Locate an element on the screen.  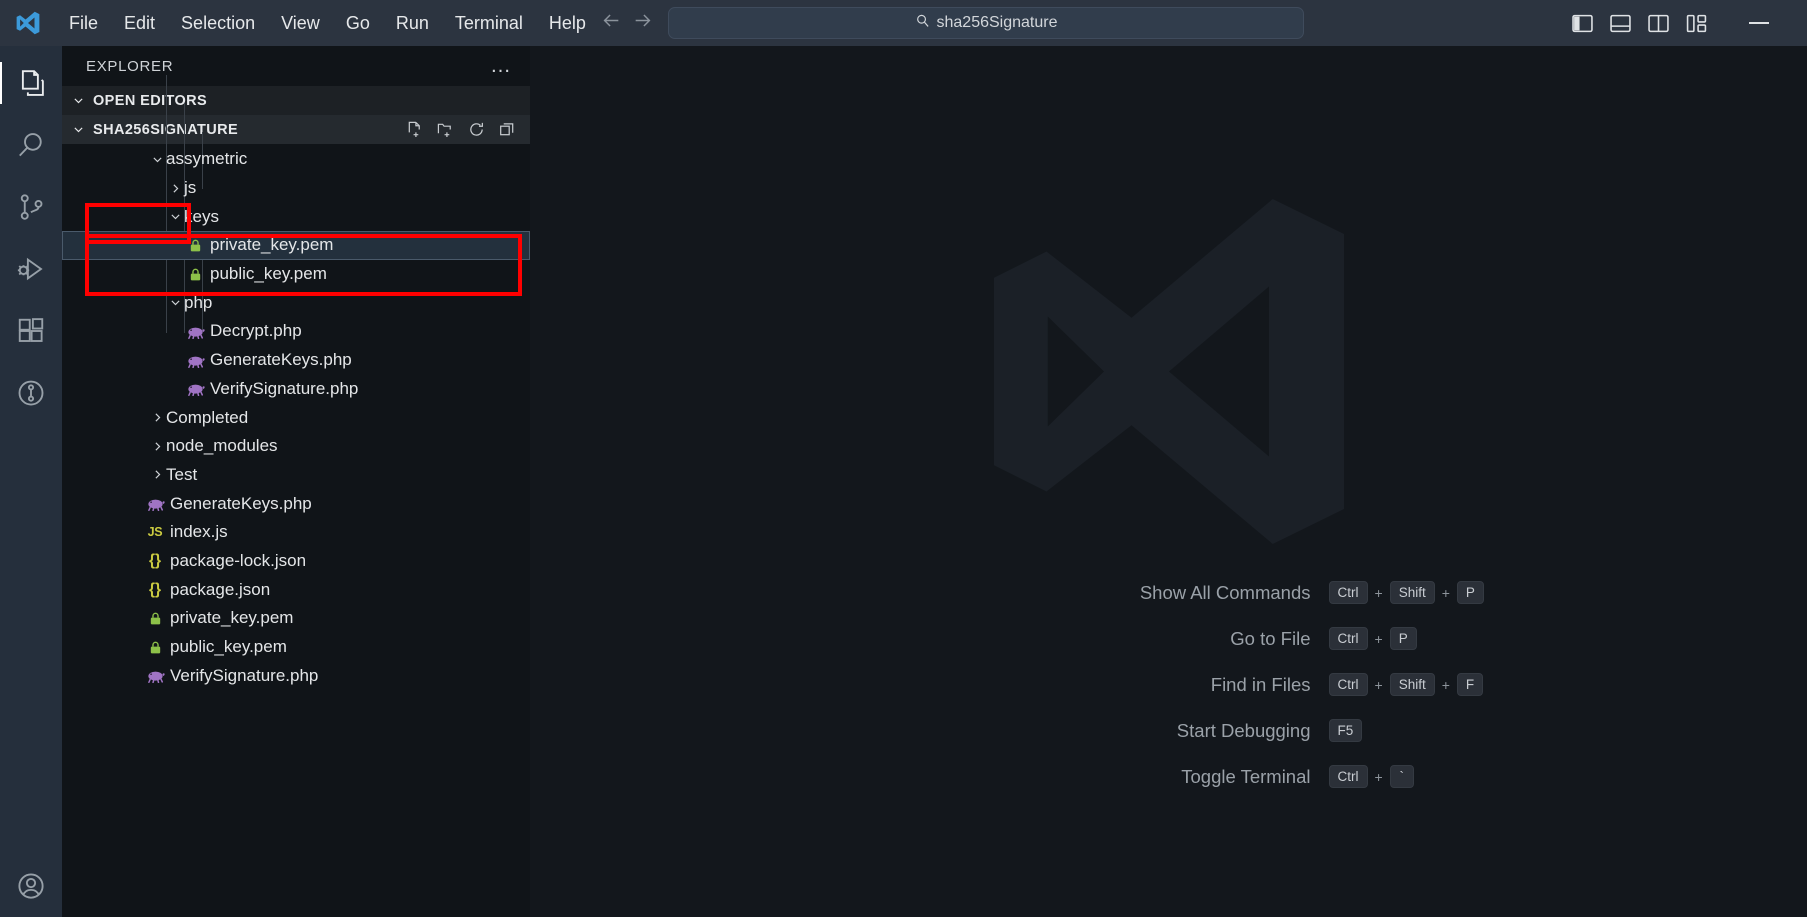
command-center: sha256Signature is located at coordinates (986, 23).